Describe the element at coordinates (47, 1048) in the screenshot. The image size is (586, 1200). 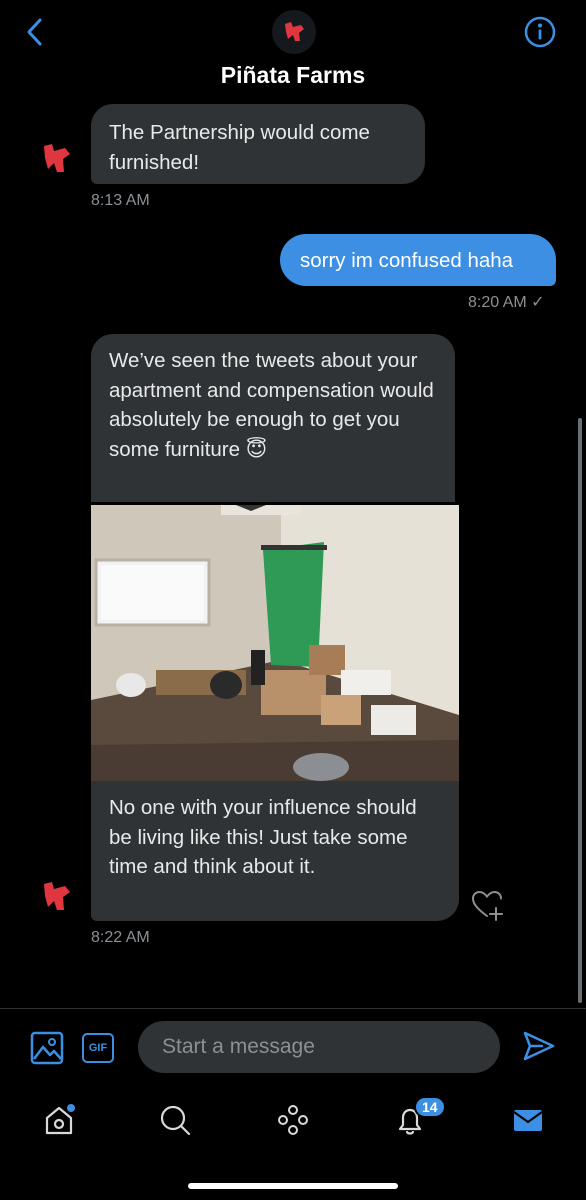
I see `image-icon` at that location.